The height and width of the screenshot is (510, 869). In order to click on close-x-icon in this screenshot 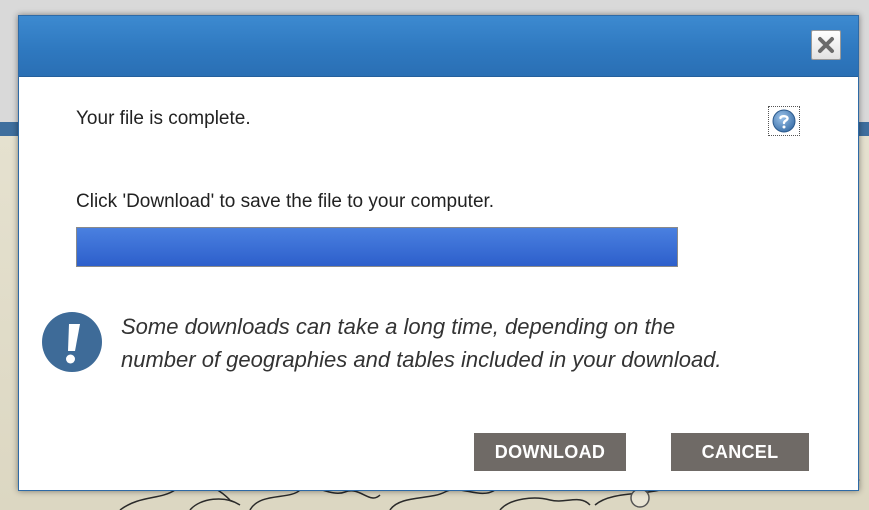, I will do `click(826, 45)`.